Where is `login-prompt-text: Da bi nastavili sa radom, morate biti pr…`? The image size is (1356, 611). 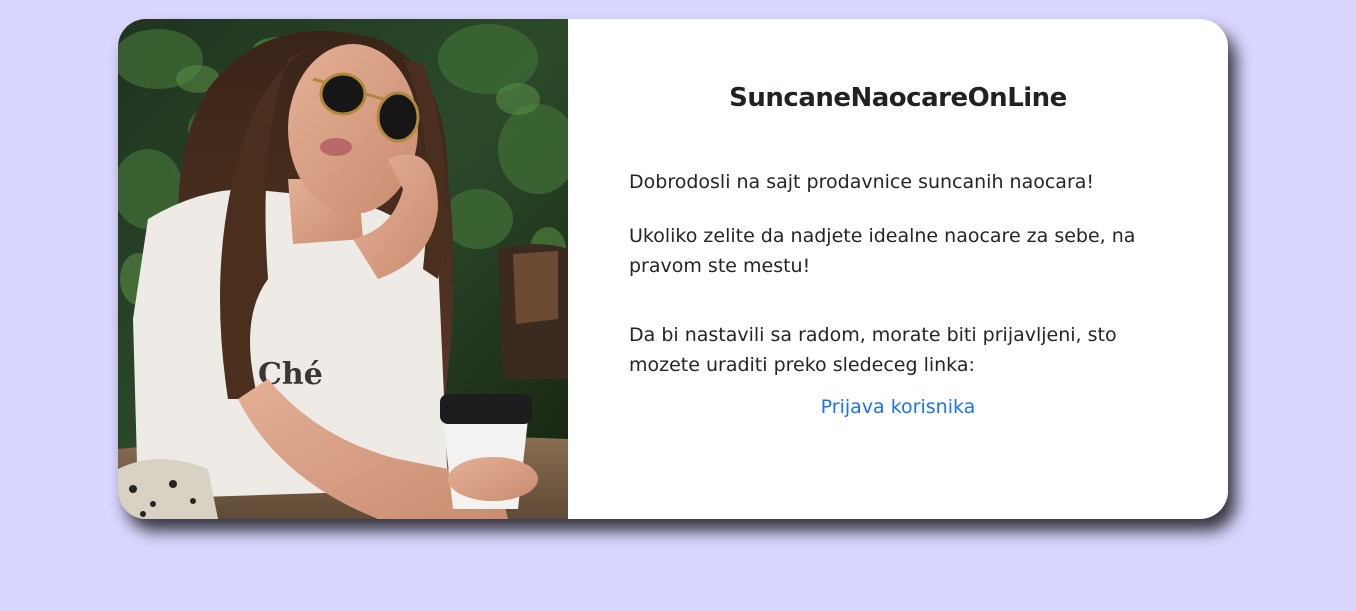 login-prompt-text: Da bi nastavili sa radom, morate biti pr… is located at coordinates (873, 350).